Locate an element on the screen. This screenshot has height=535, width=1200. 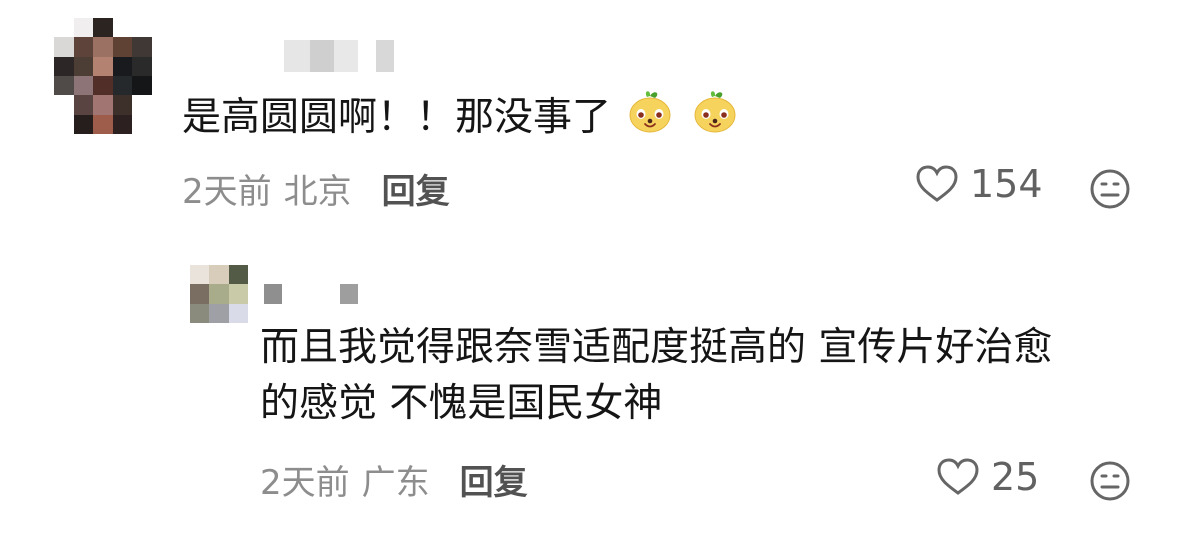
commenter-avatar is located at coordinates (103, 76).